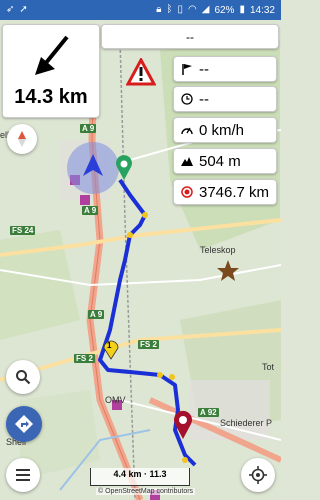 This screenshot has width=320, height=500. Describe the element at coordinates (224, 10) in the screenshot. I see `battery-percent: 62%` at that location.